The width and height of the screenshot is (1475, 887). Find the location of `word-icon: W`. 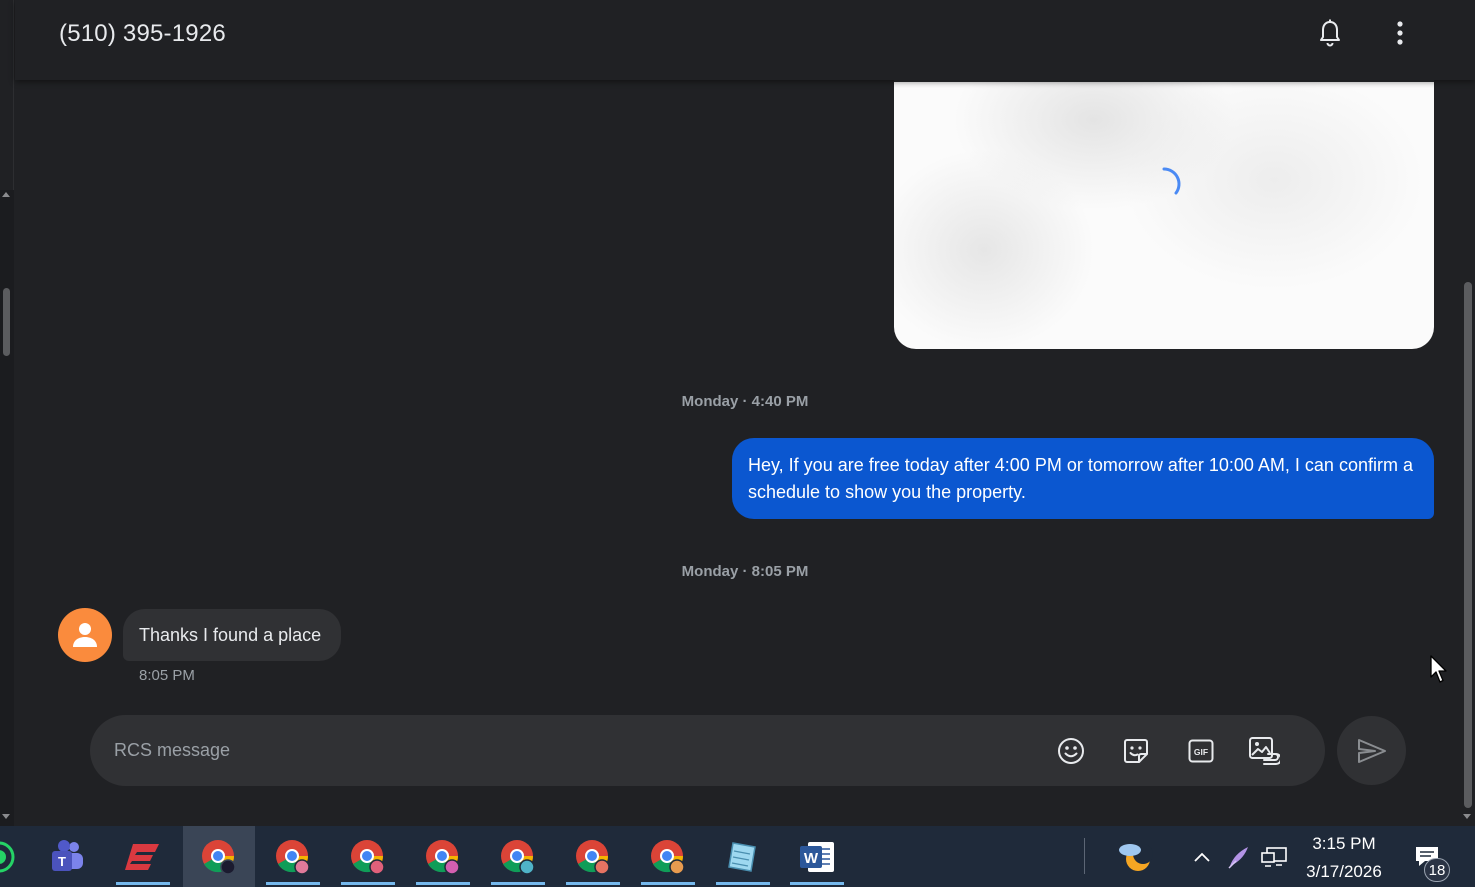

word-icon: W is located at coordinates (817, 856).